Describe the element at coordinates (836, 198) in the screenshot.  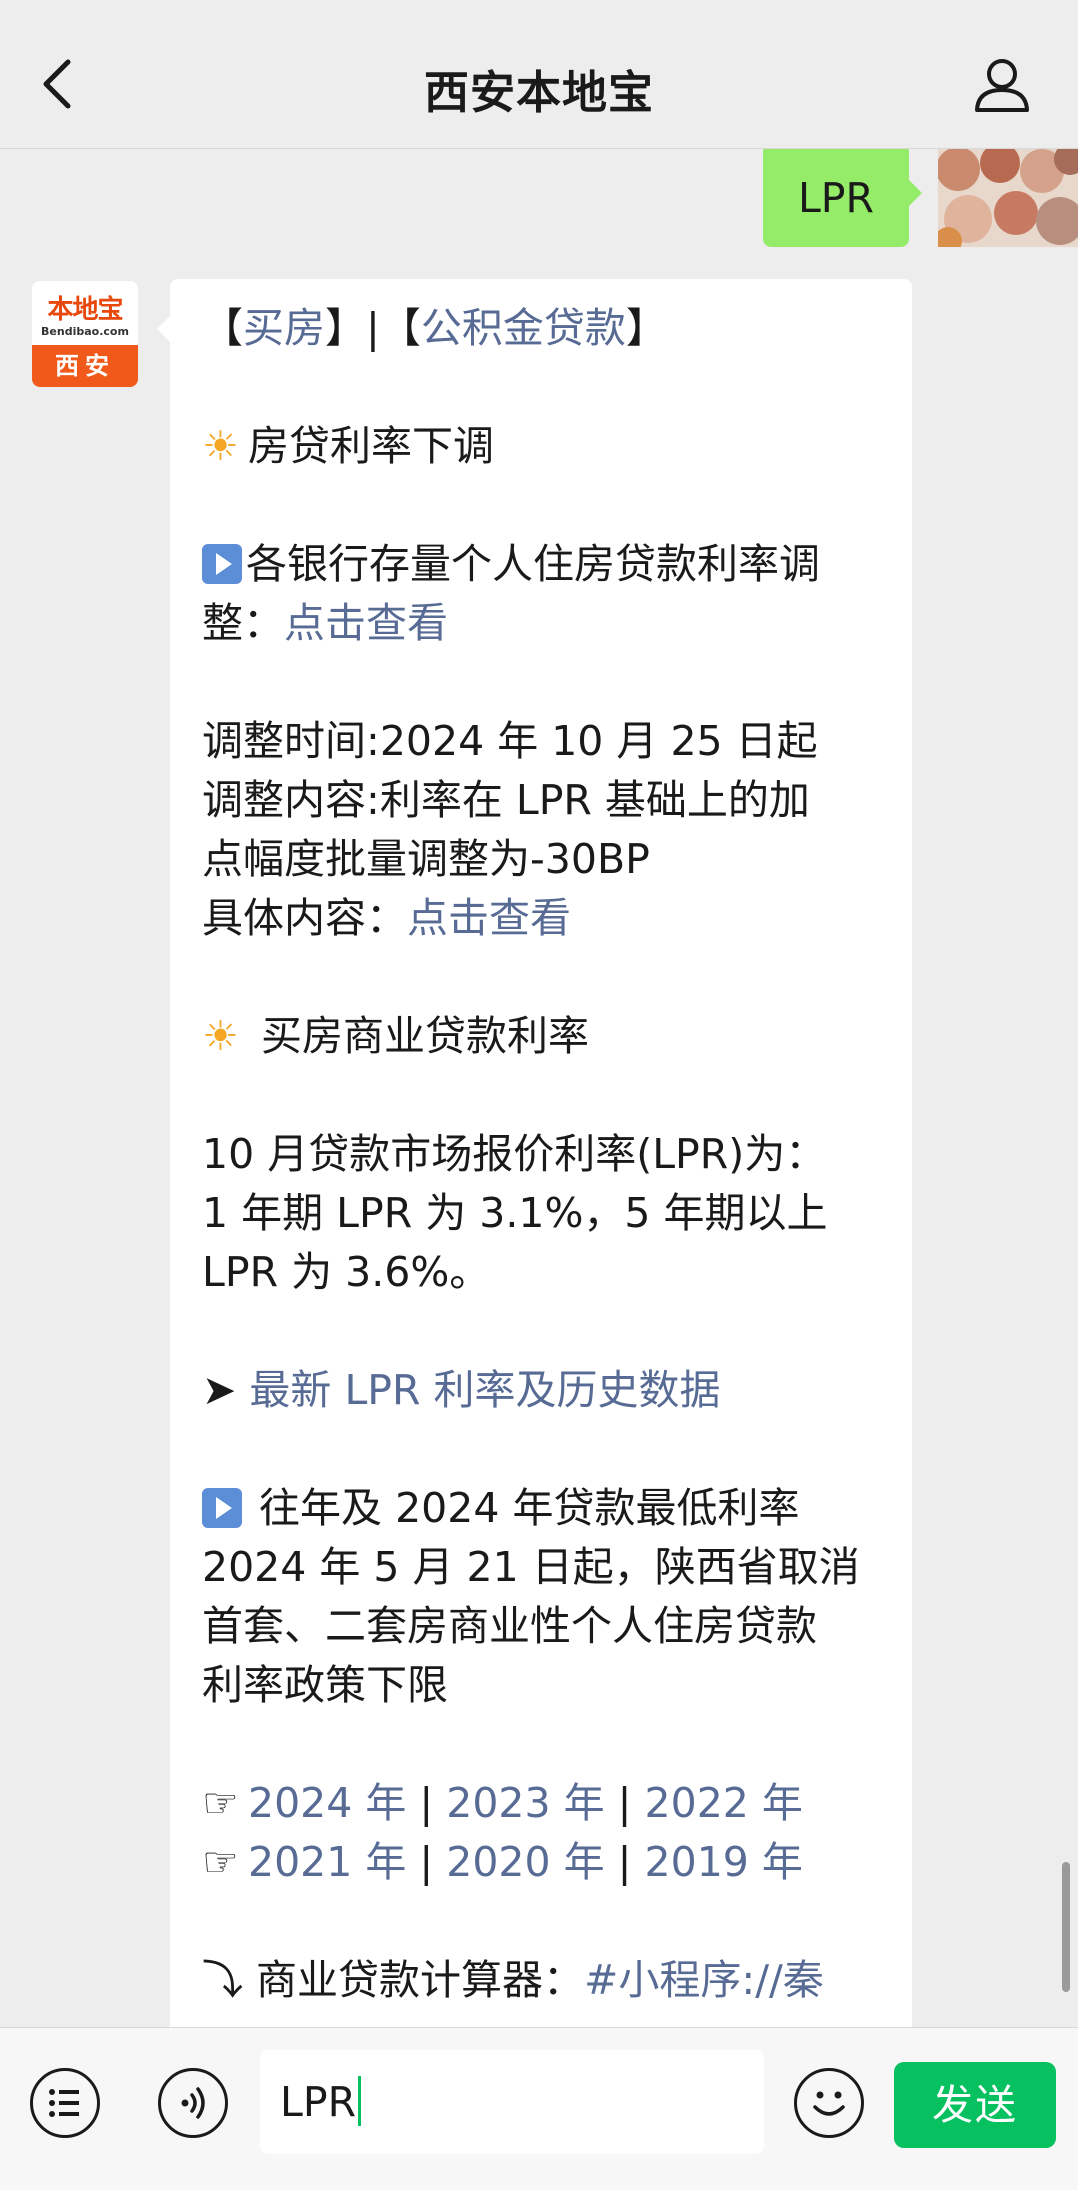
I see `my-message-bubble: LPR` at that location.